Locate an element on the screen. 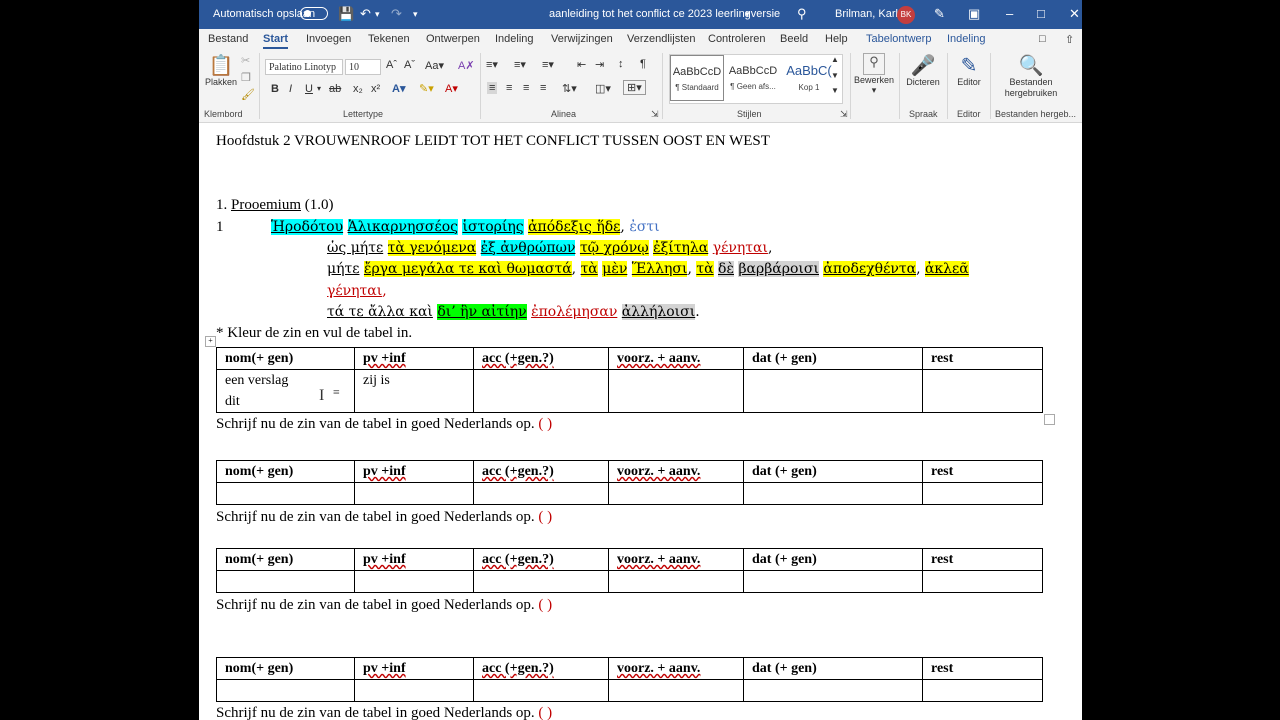  editor-button: ✎ Editor is located at coordinates (969, 70).